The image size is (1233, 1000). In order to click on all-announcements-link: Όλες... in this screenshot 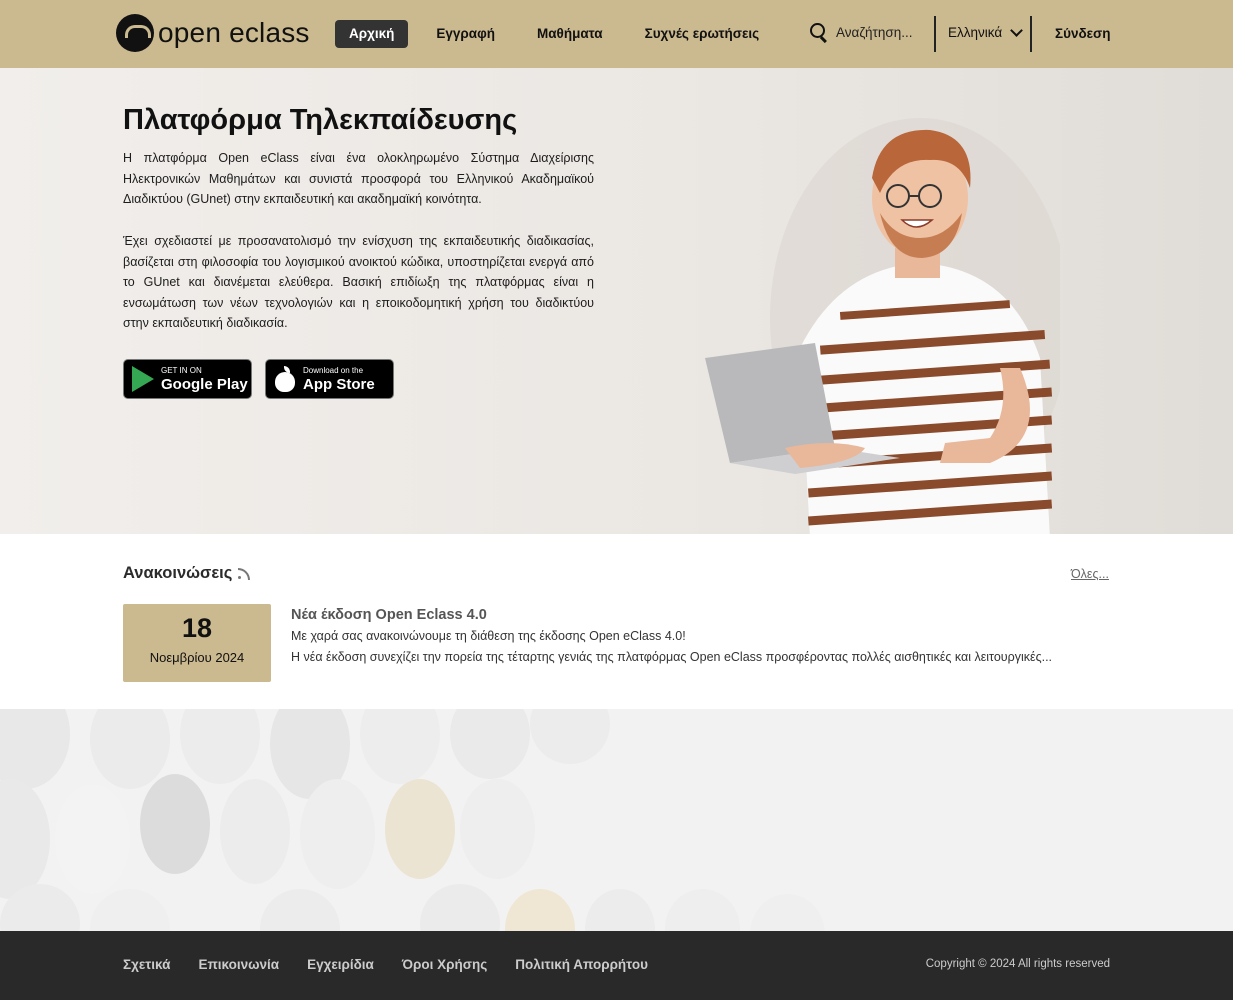, I will do `click(1090, 574)`.